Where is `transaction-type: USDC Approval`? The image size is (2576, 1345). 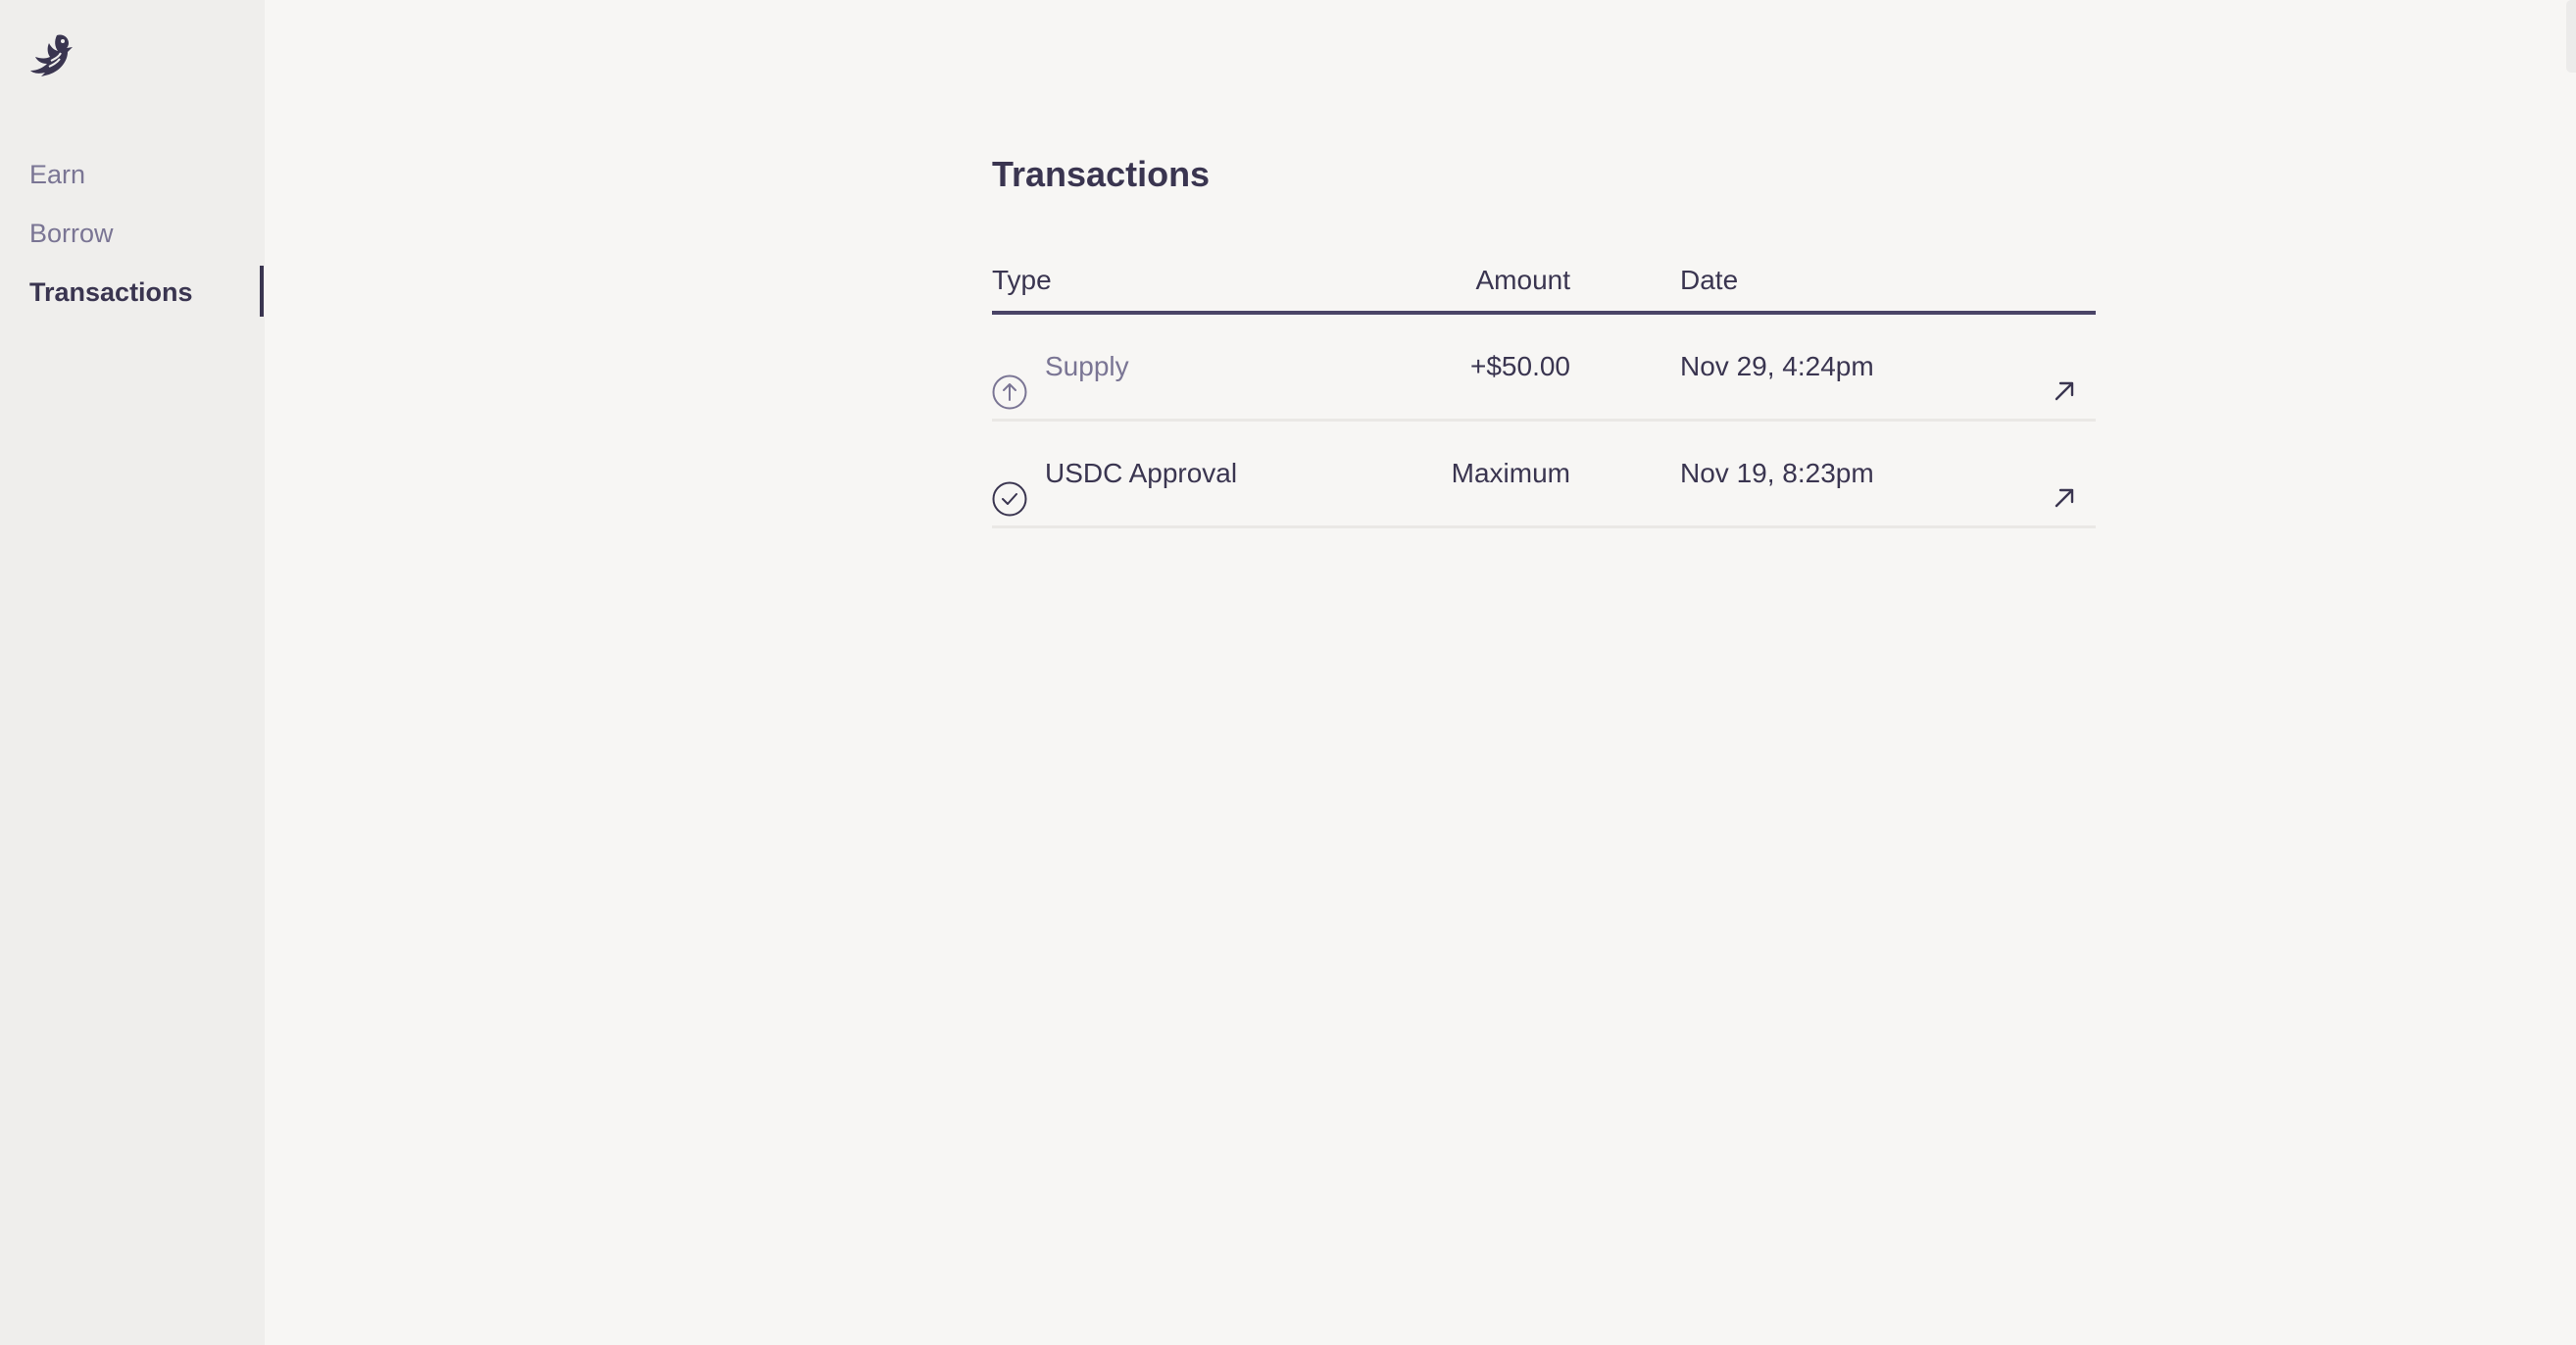
transaction-type: USDC Approval is located at coordinates (1141, 473).